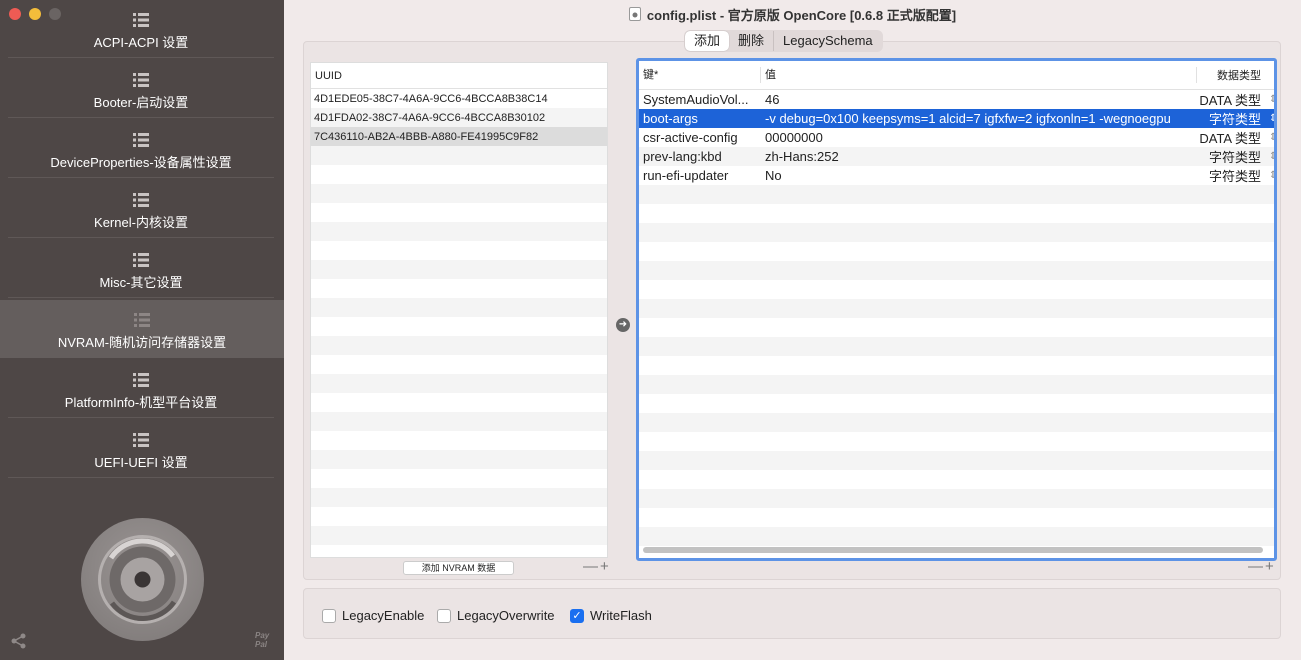 Image resolution: width=1301 pixels, height=660 pixels. I want to click on value-cell: 00000000, so click(979, 137).